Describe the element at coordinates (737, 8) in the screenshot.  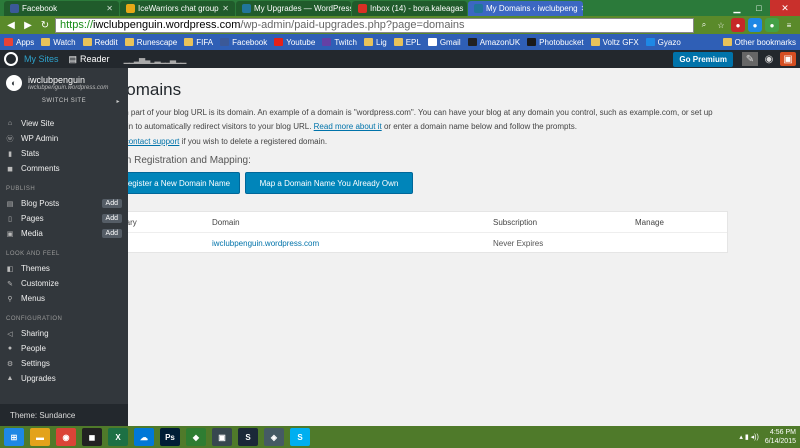
I see `minimize-icon: ▁` at that location.